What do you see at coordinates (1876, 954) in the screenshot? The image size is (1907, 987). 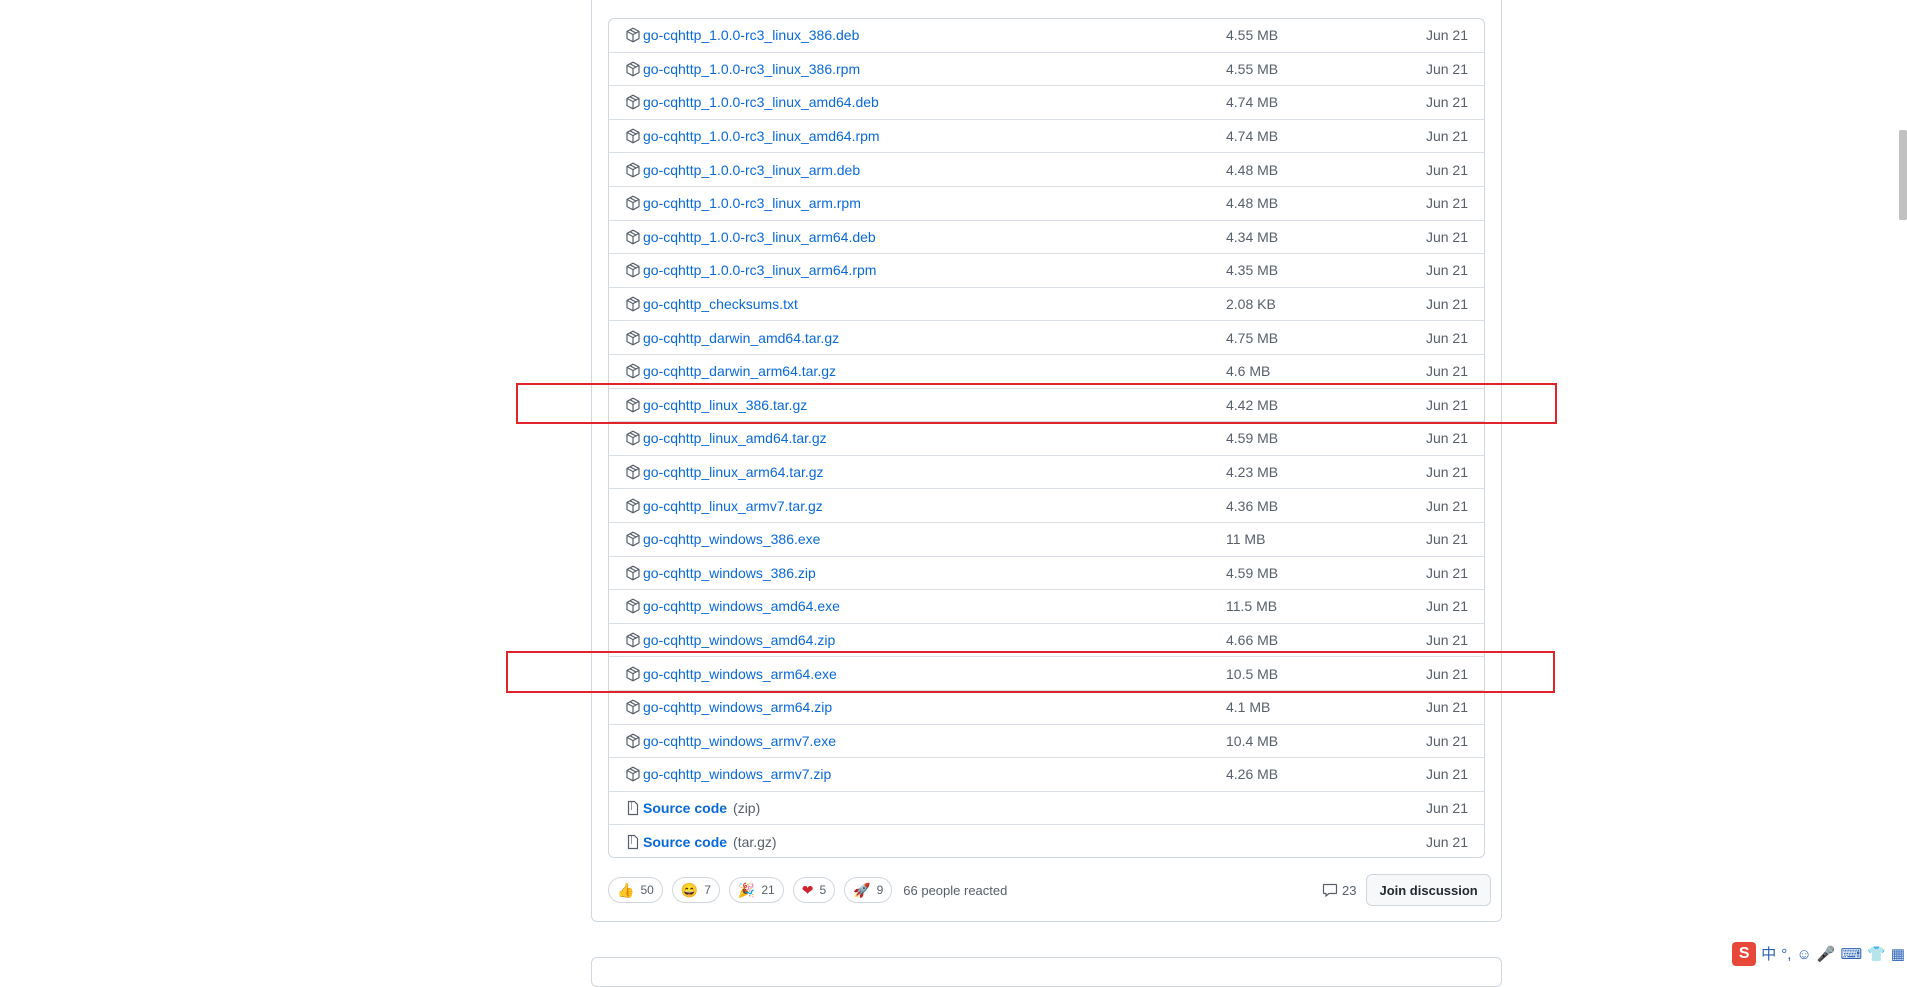 I see `ime-skin-icon: 👕` at bounding box center [1876, 954].